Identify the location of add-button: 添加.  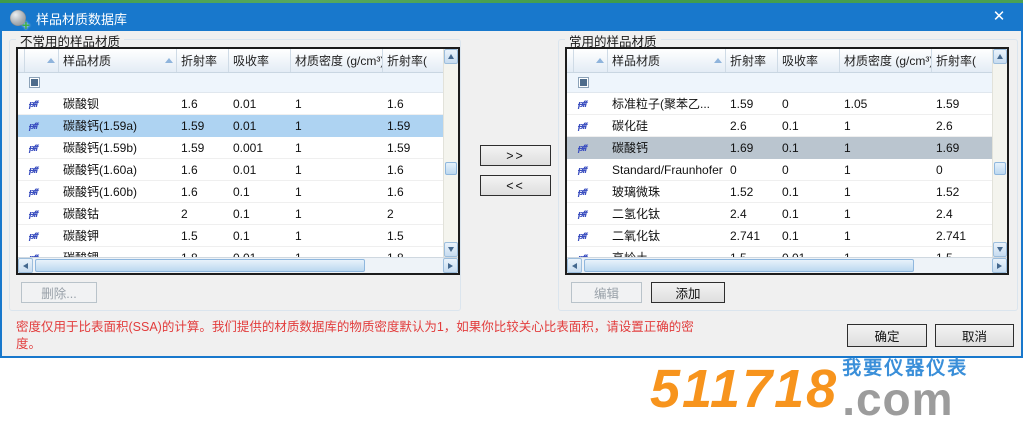
(688, 292).